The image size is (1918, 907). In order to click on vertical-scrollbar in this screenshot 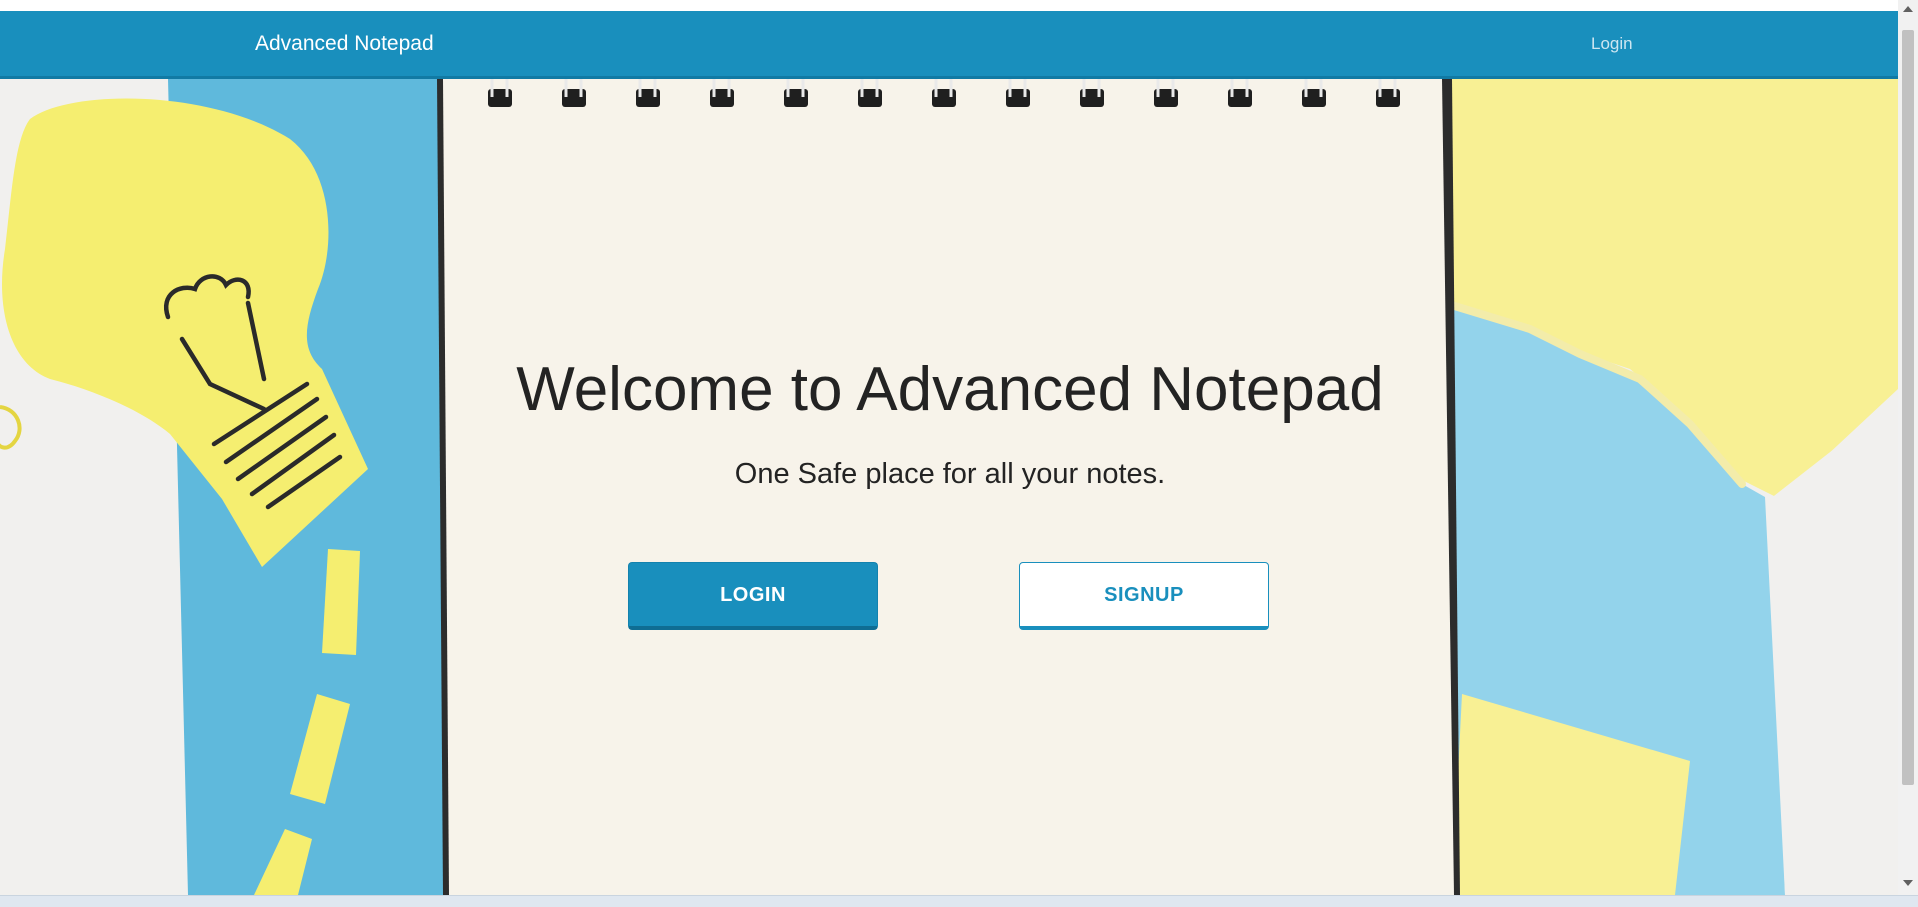, I will do `click(1908, 447)`.